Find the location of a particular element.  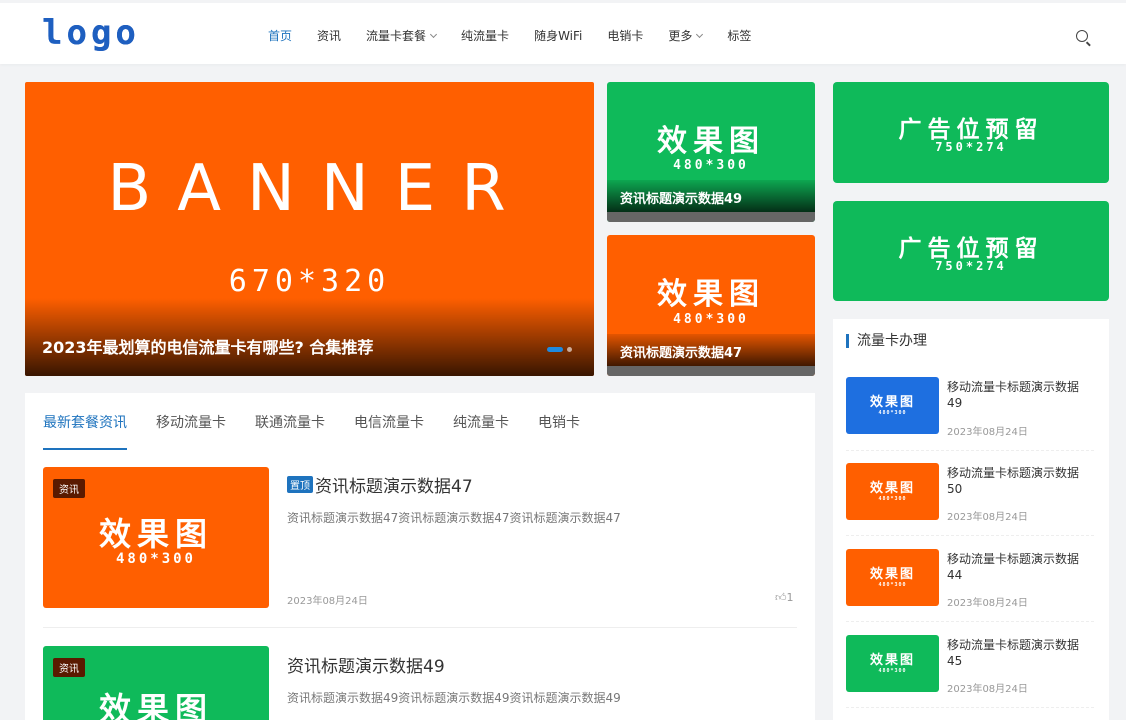

tab-mobile: 移动流量卡 is located at coordinates (191, 431).